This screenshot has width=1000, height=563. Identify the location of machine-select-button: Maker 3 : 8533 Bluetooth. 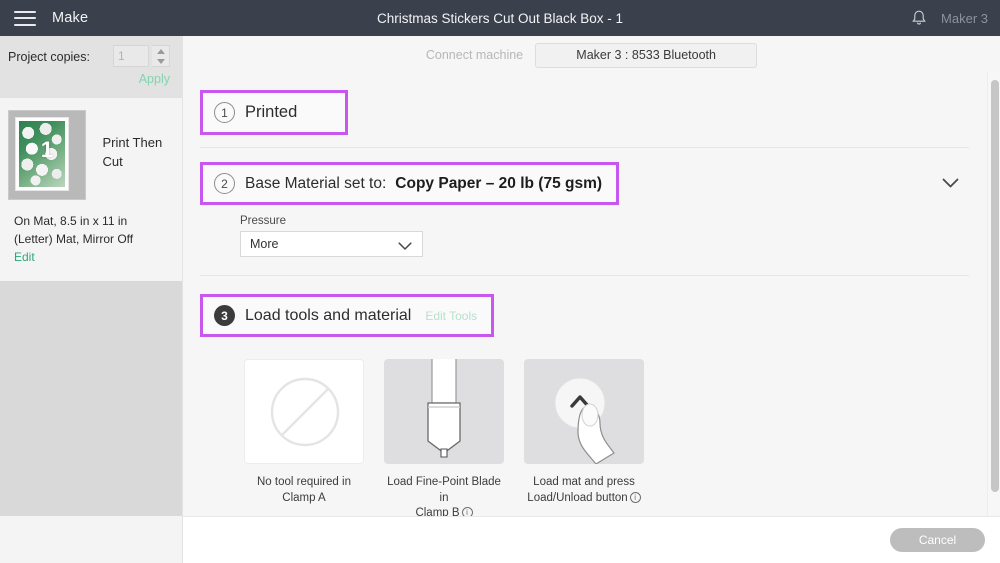
(646, 55).